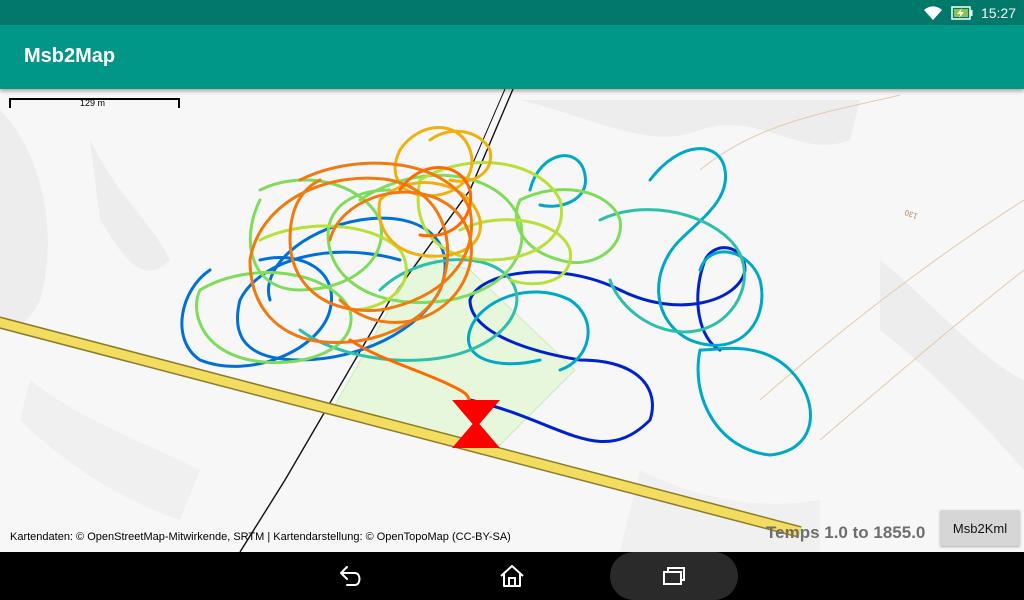  I want to click on battery-charging-icon, so click(962, 12).